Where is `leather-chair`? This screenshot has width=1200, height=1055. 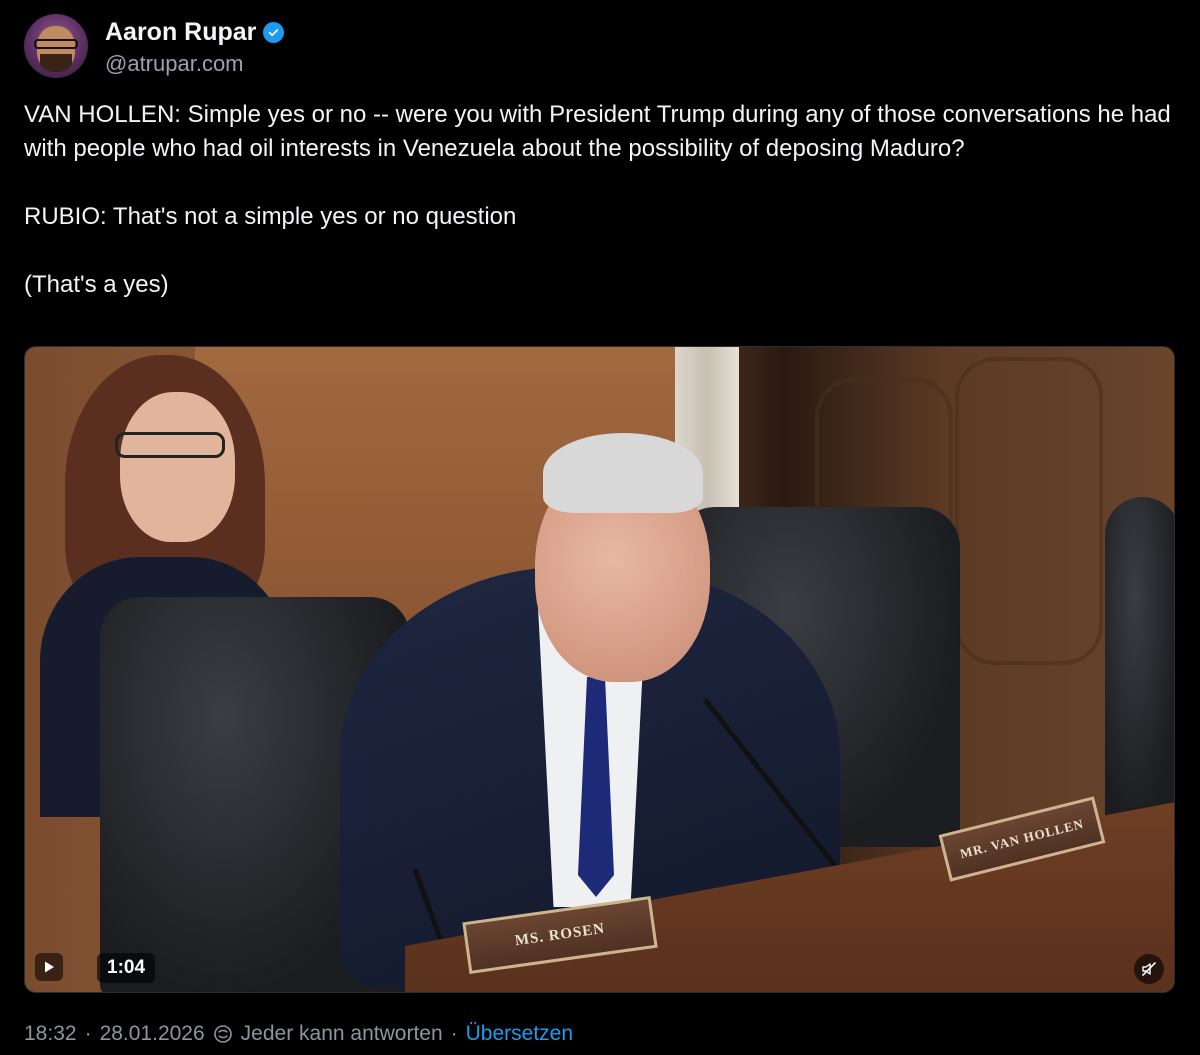
leather-chair is located at coordinates (1139, 662).